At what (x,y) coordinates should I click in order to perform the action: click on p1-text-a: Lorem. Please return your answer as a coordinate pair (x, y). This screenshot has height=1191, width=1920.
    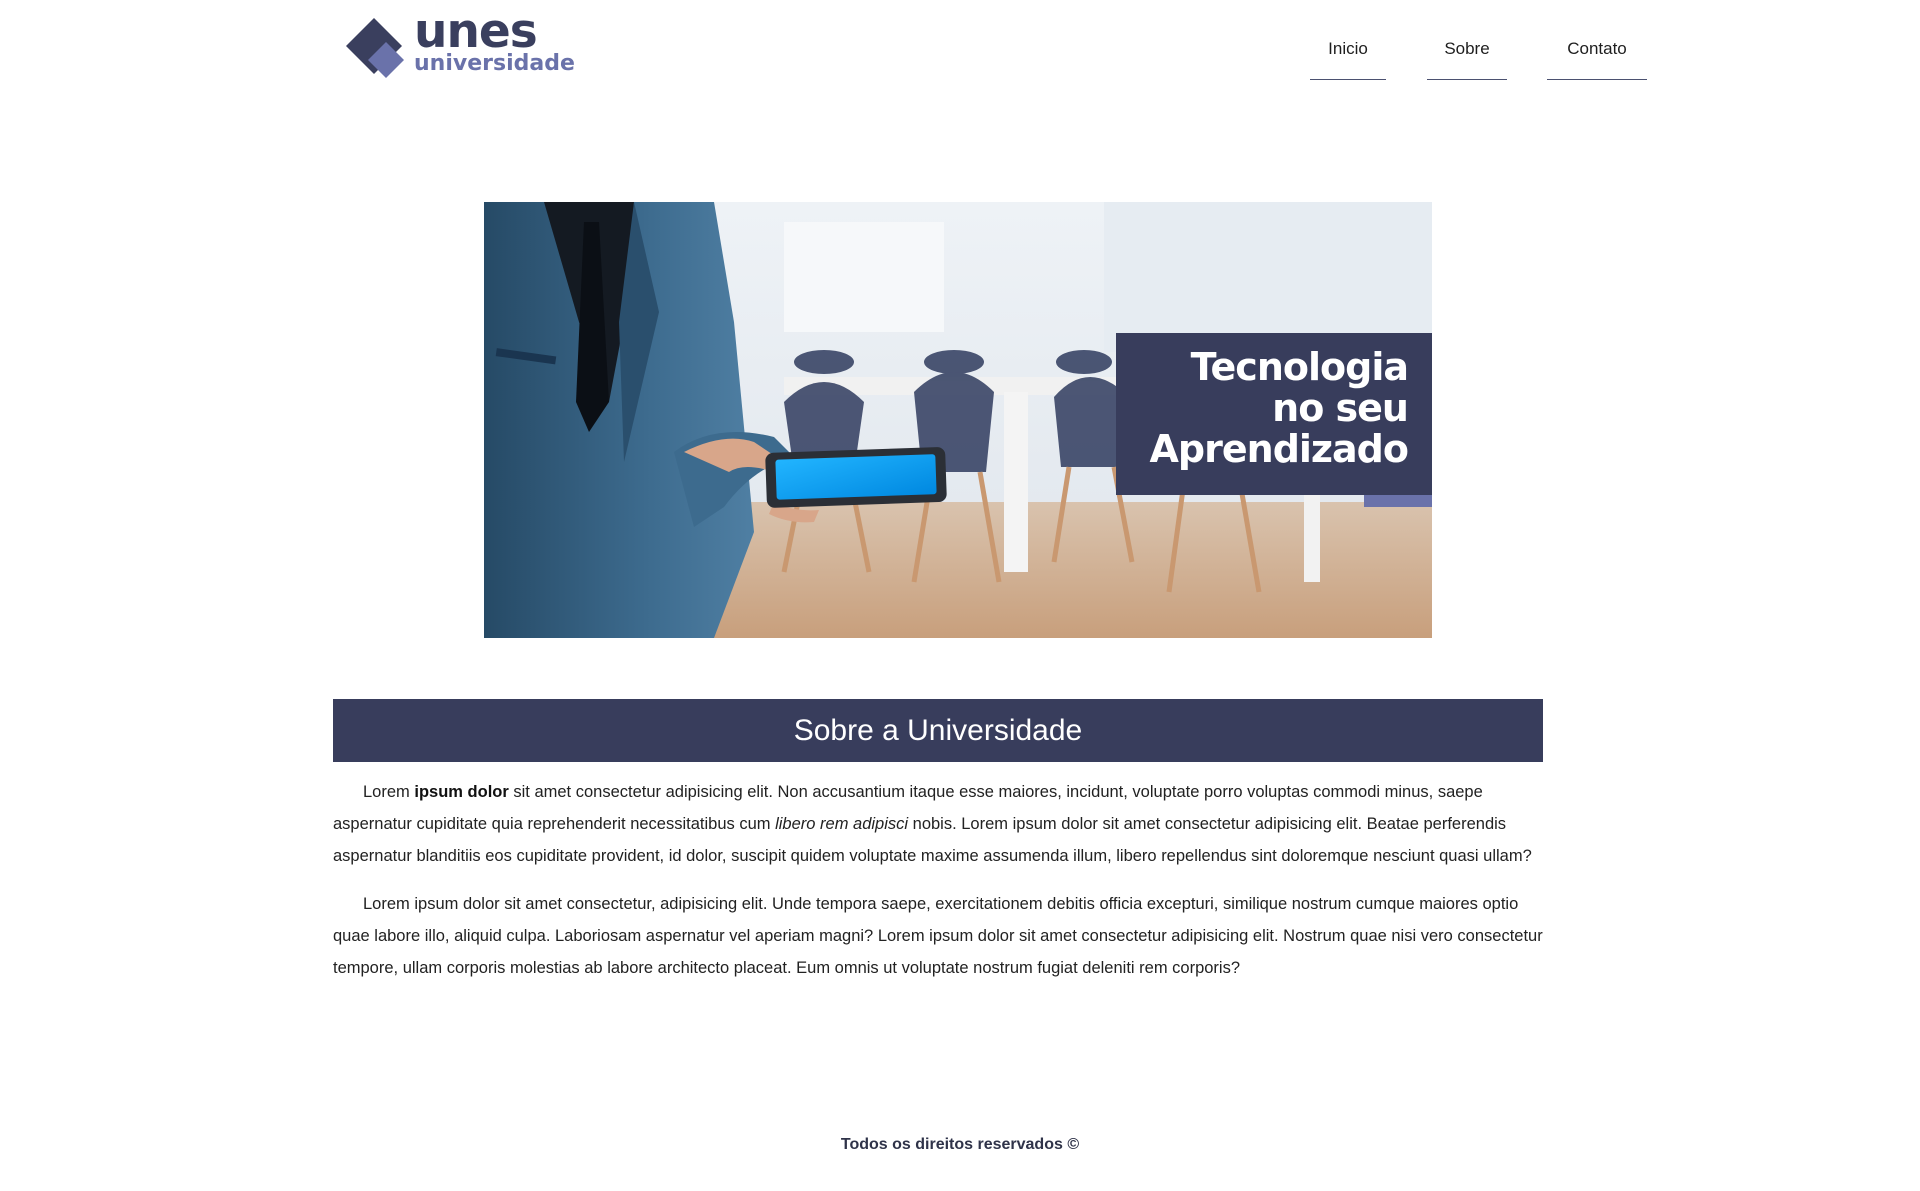
    Looking at the image, I should click on (389, 792).